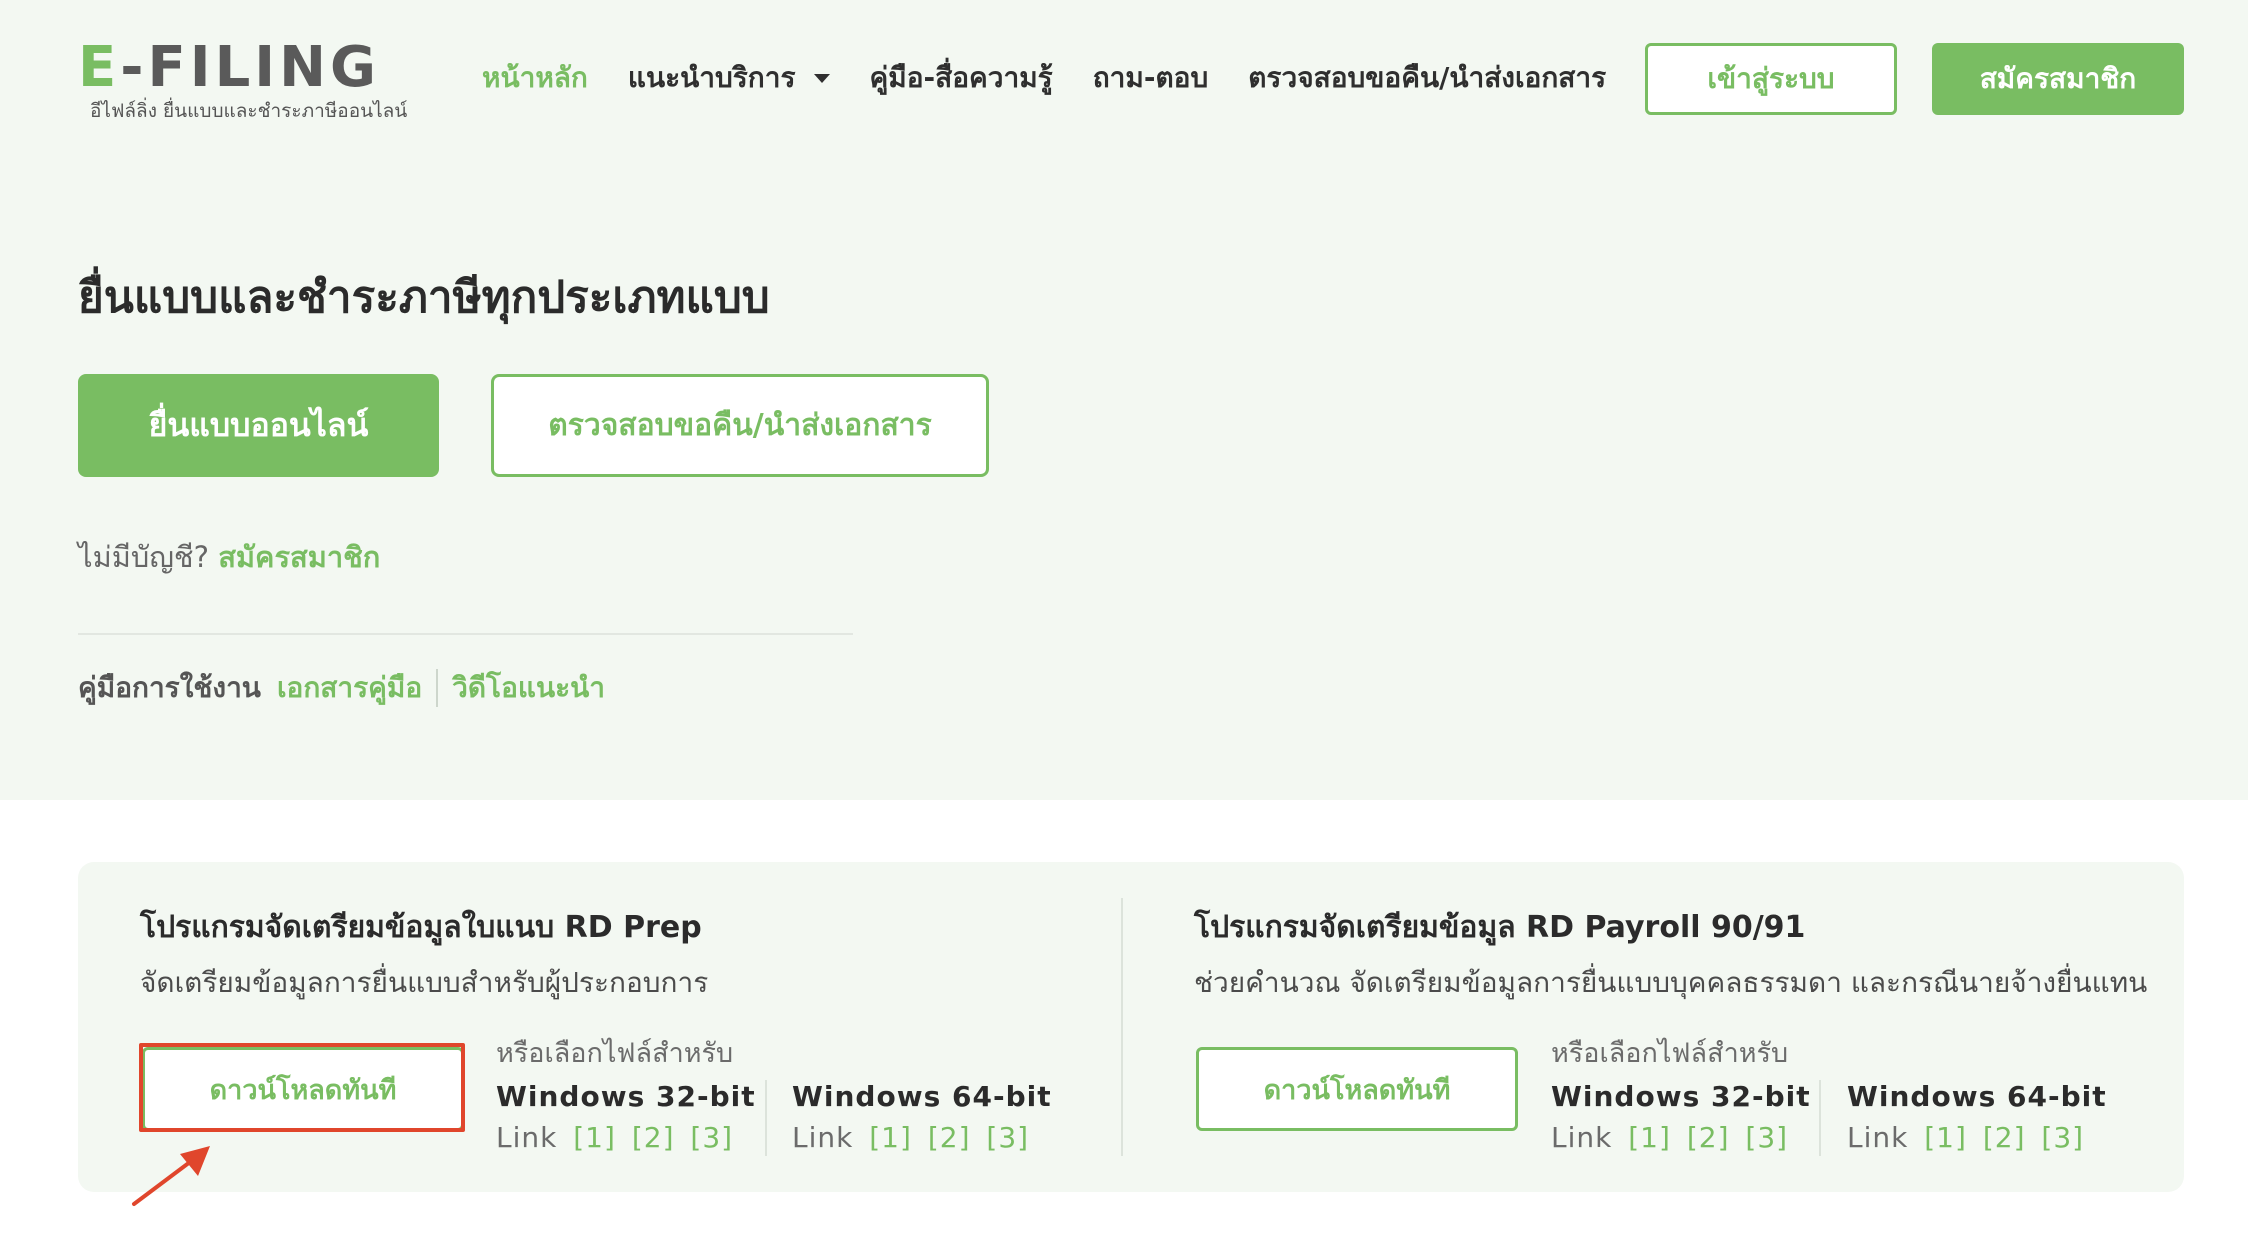 The width and height of the screenshot is (2248, 1252). Describe the element at coordinates (250, 67) in the screenshot. I see `logo-filing: -FILING` at that location.